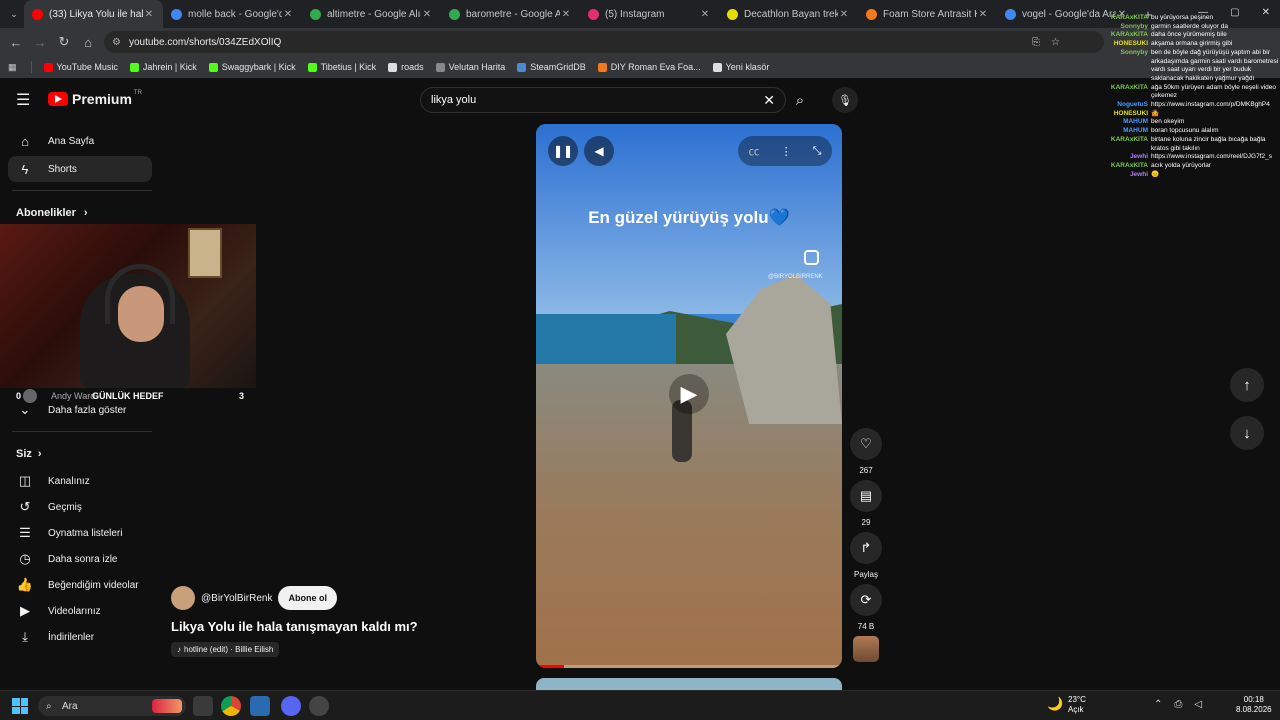 The image size is (1280, 720). What do you see at coordinates (689, 684) in the screenshot?
I see `next-short-preview` at bounding box center [689, 684].